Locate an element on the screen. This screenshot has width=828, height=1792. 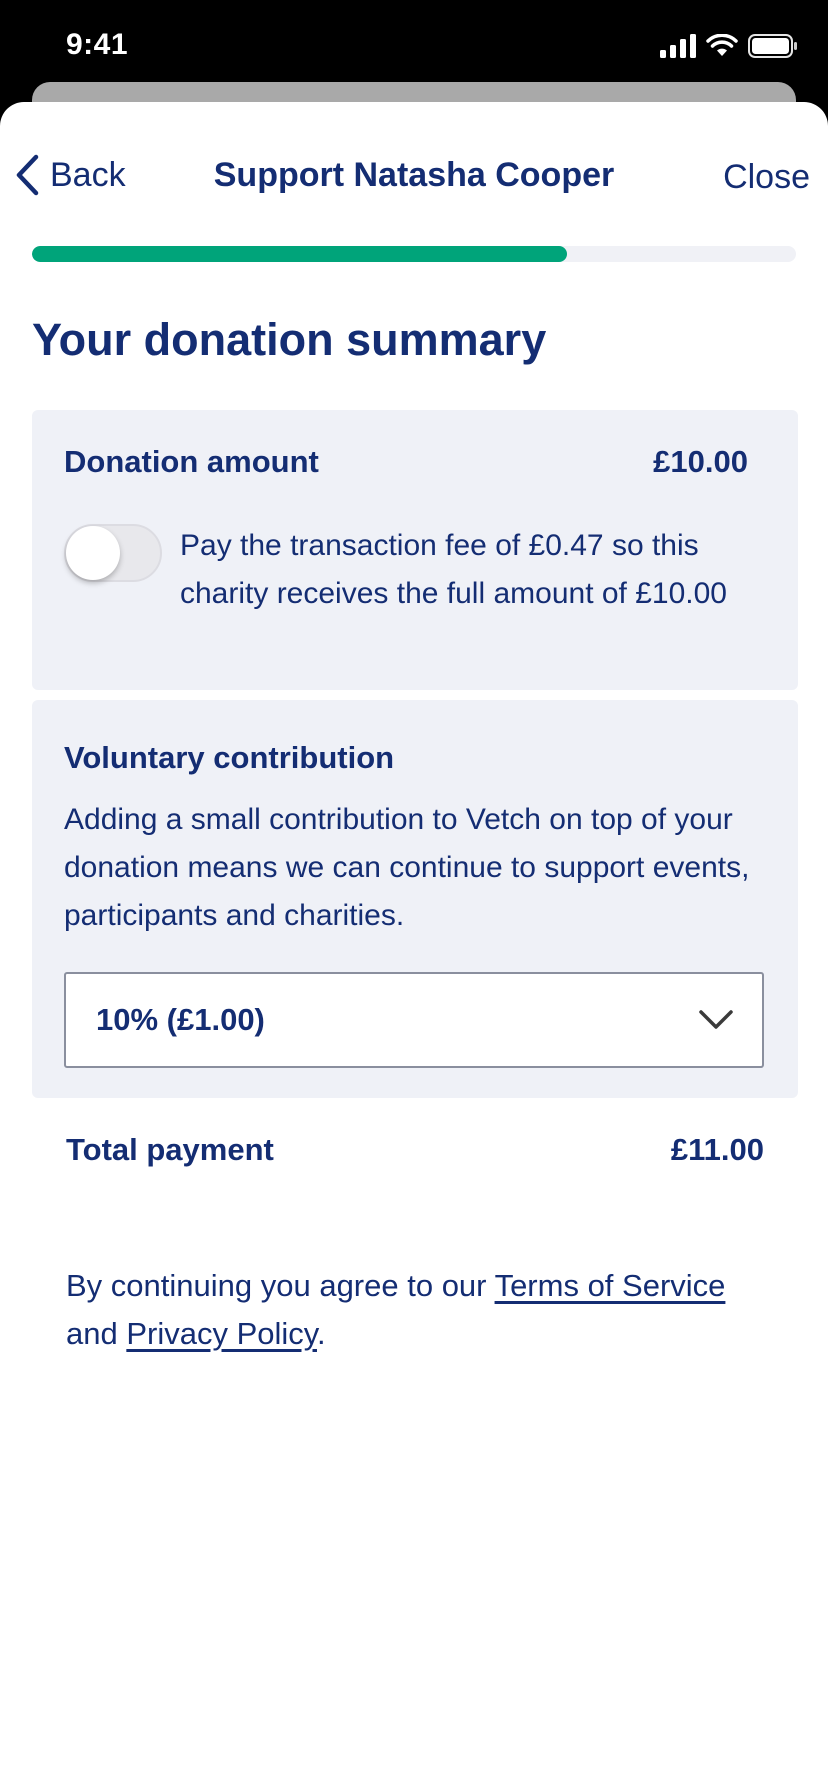
close-button: Close is located at coordinates (766, 177).